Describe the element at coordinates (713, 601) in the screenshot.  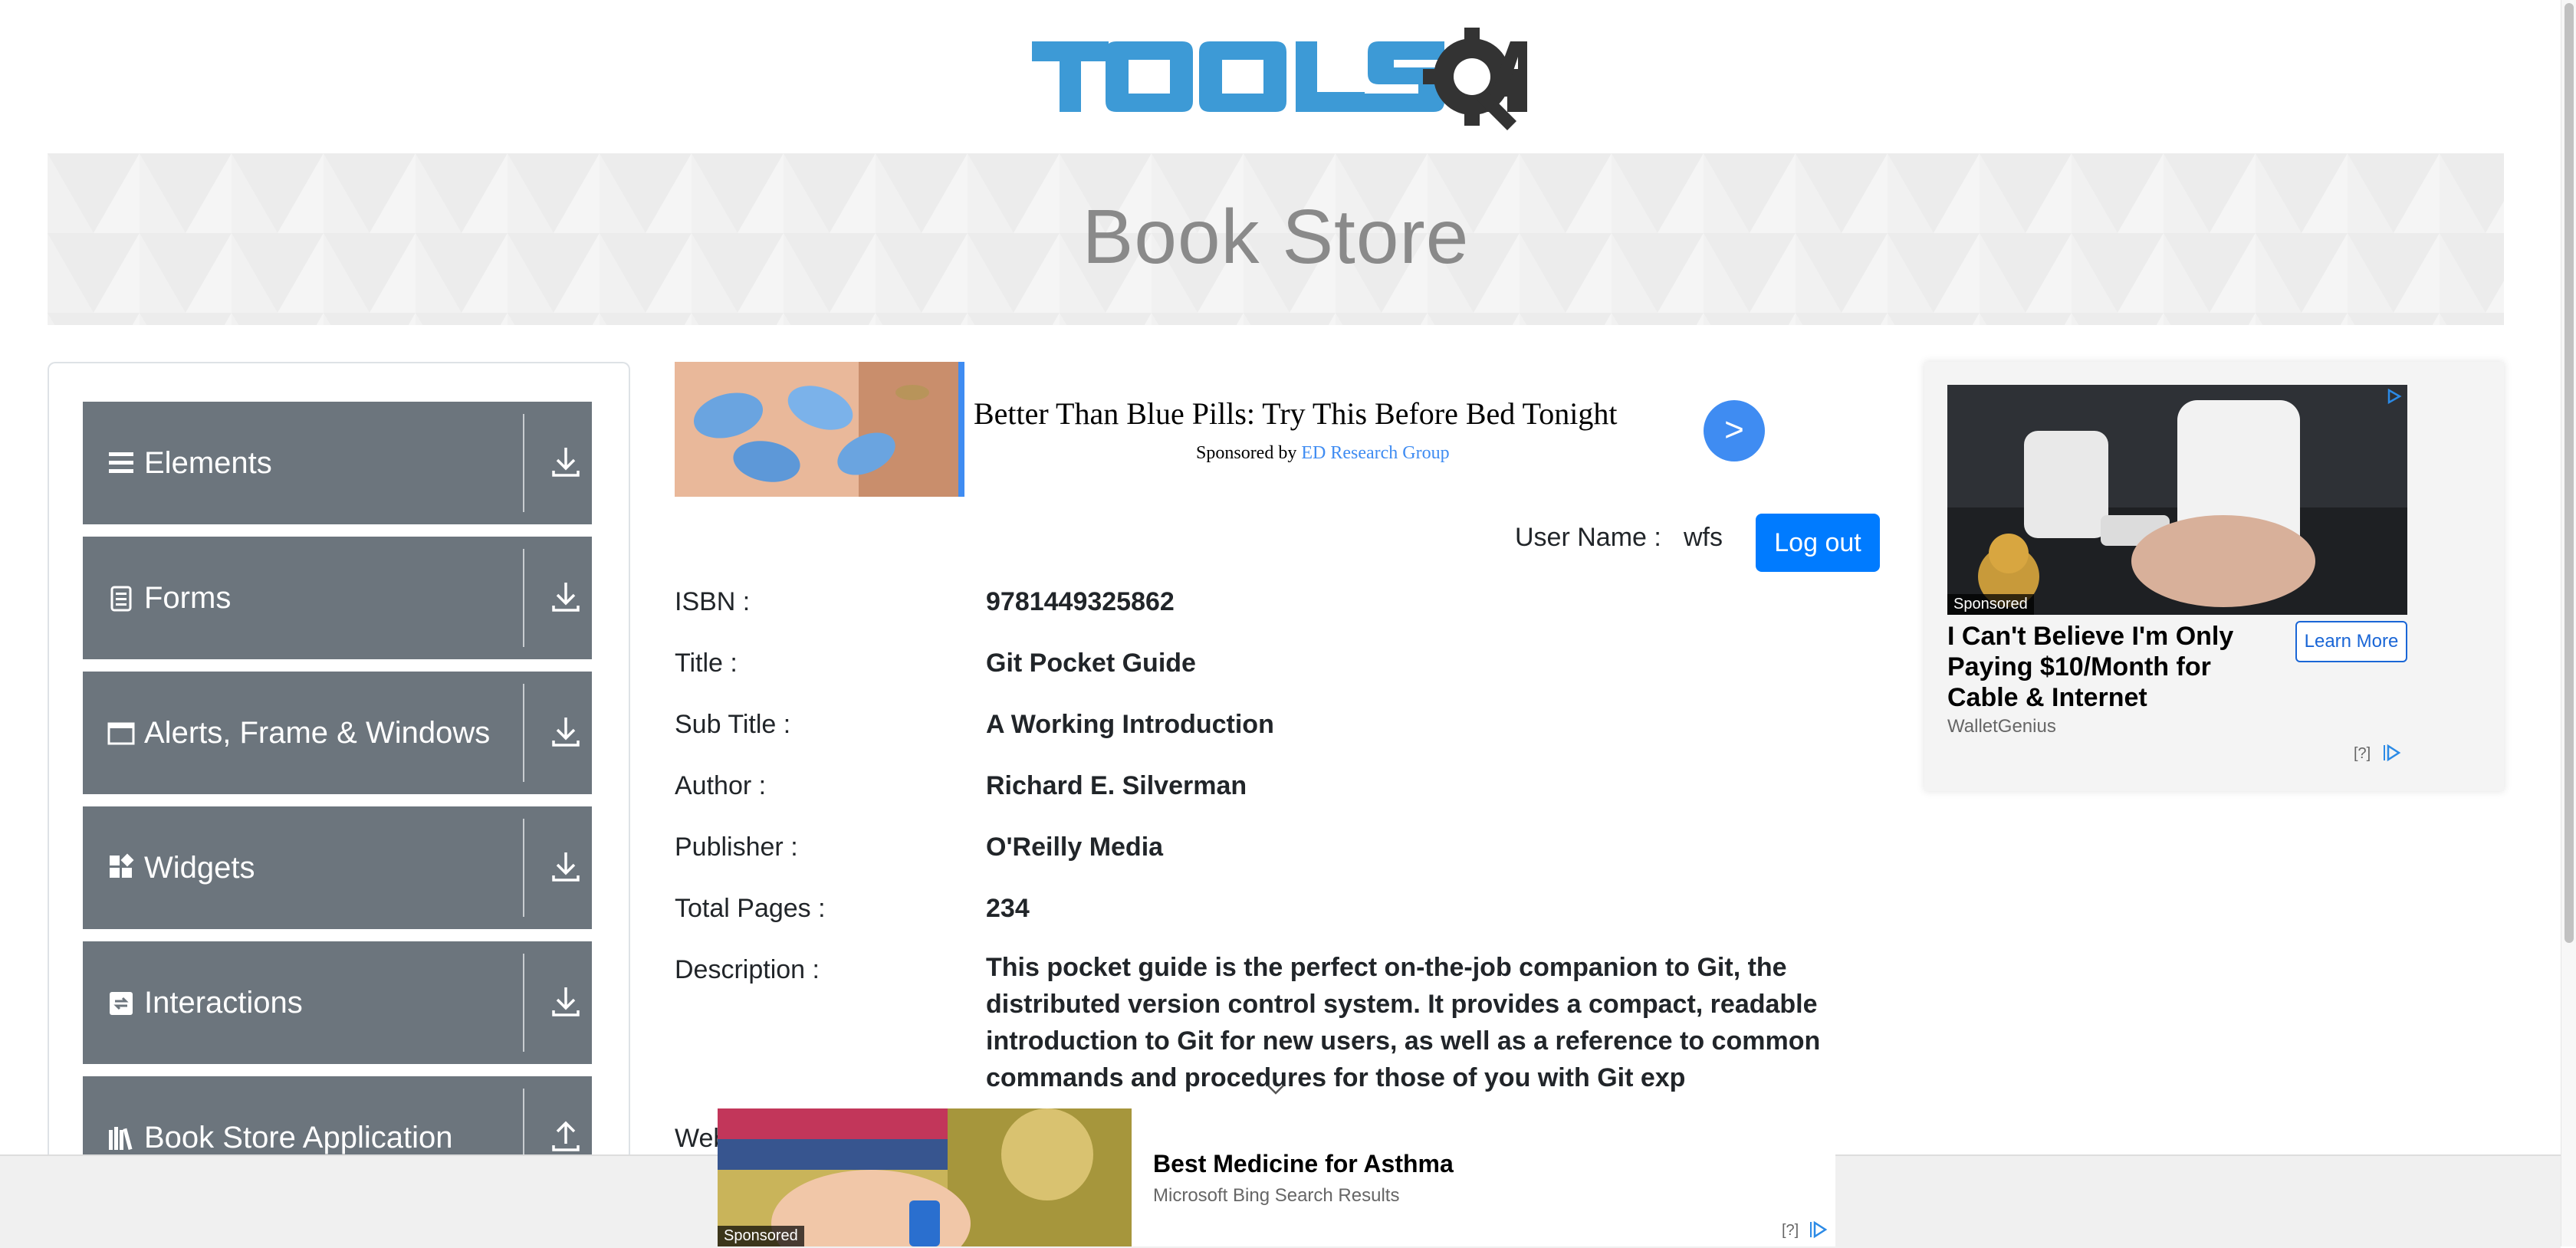
I see `isbn-label: ISBN :` at that location.